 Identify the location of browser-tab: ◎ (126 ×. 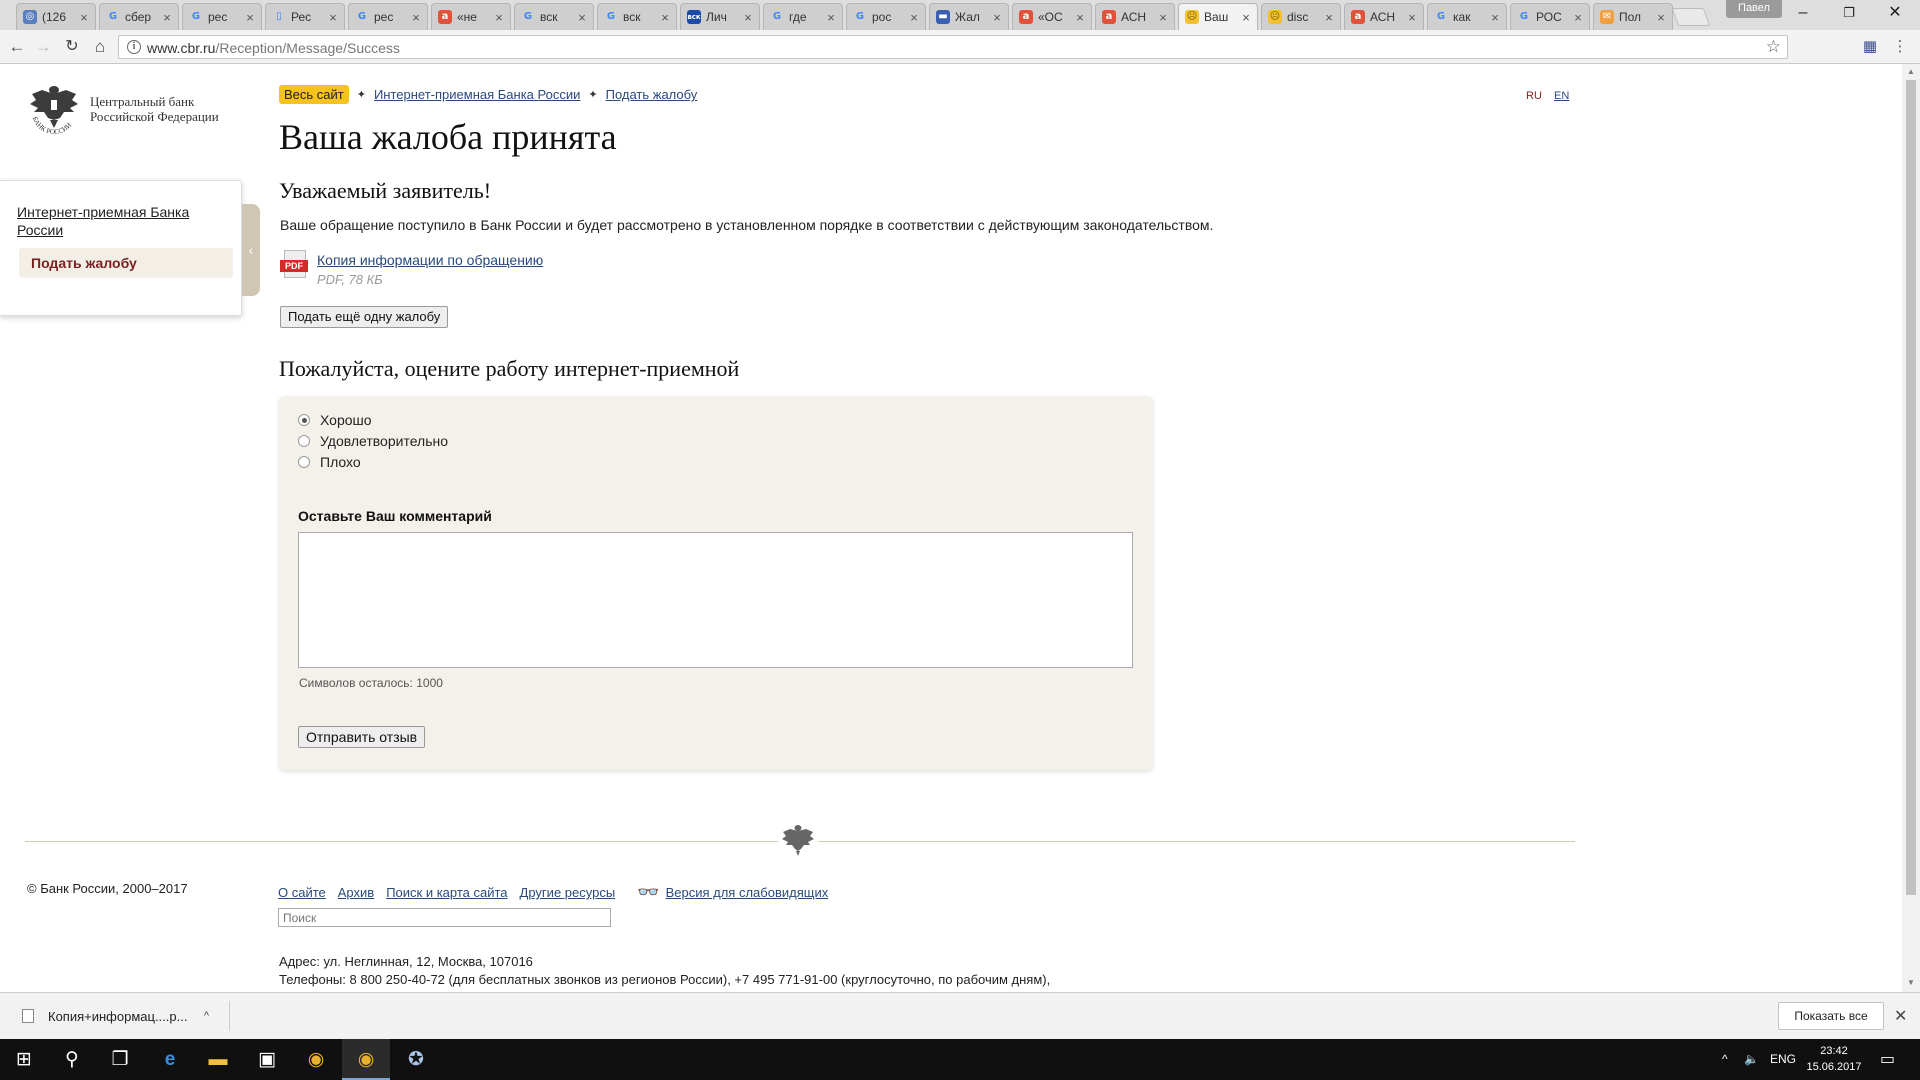
(56, 16).